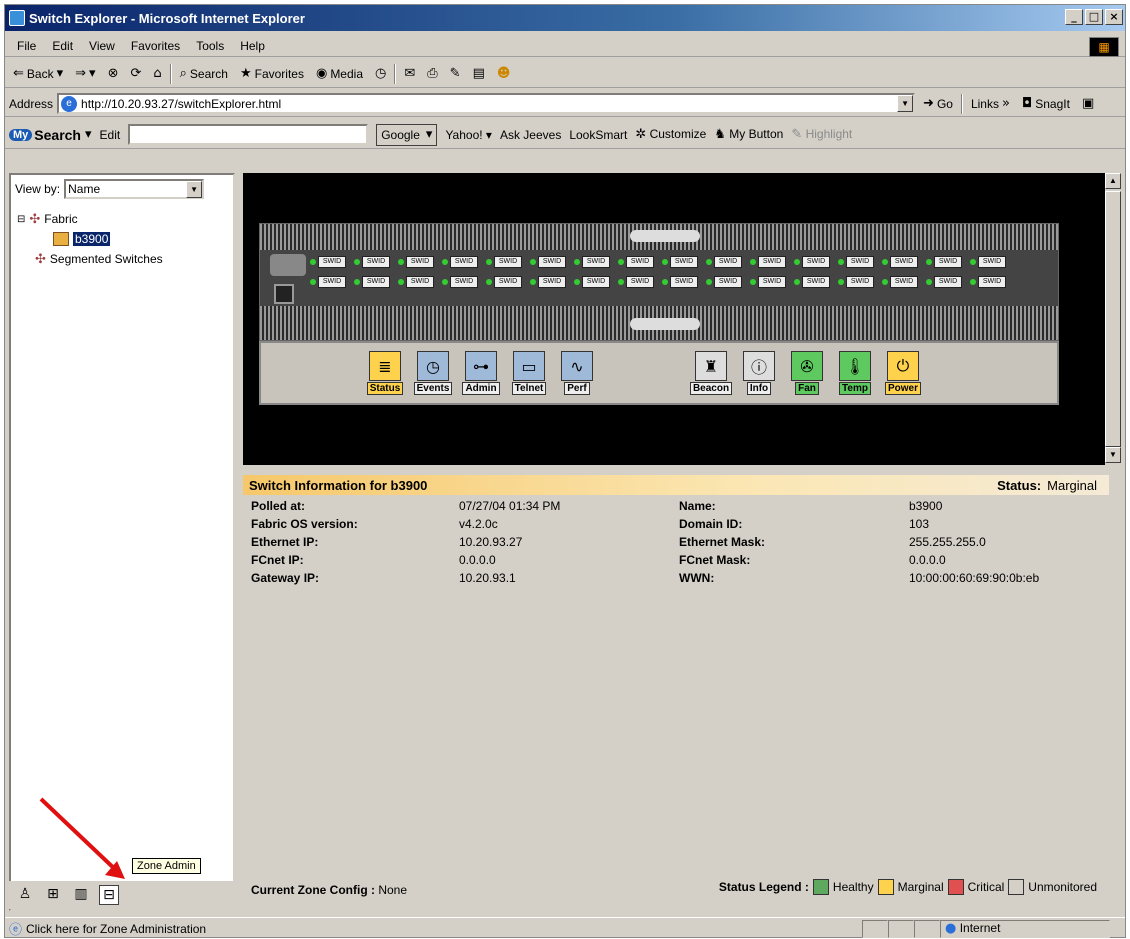 This screenshot has height=939, width=1130. Describe the element at coordinates (90, 259) in the screenshot. I see `tree-node-segmented-switches: ✣ Segmented Switches` at that location.